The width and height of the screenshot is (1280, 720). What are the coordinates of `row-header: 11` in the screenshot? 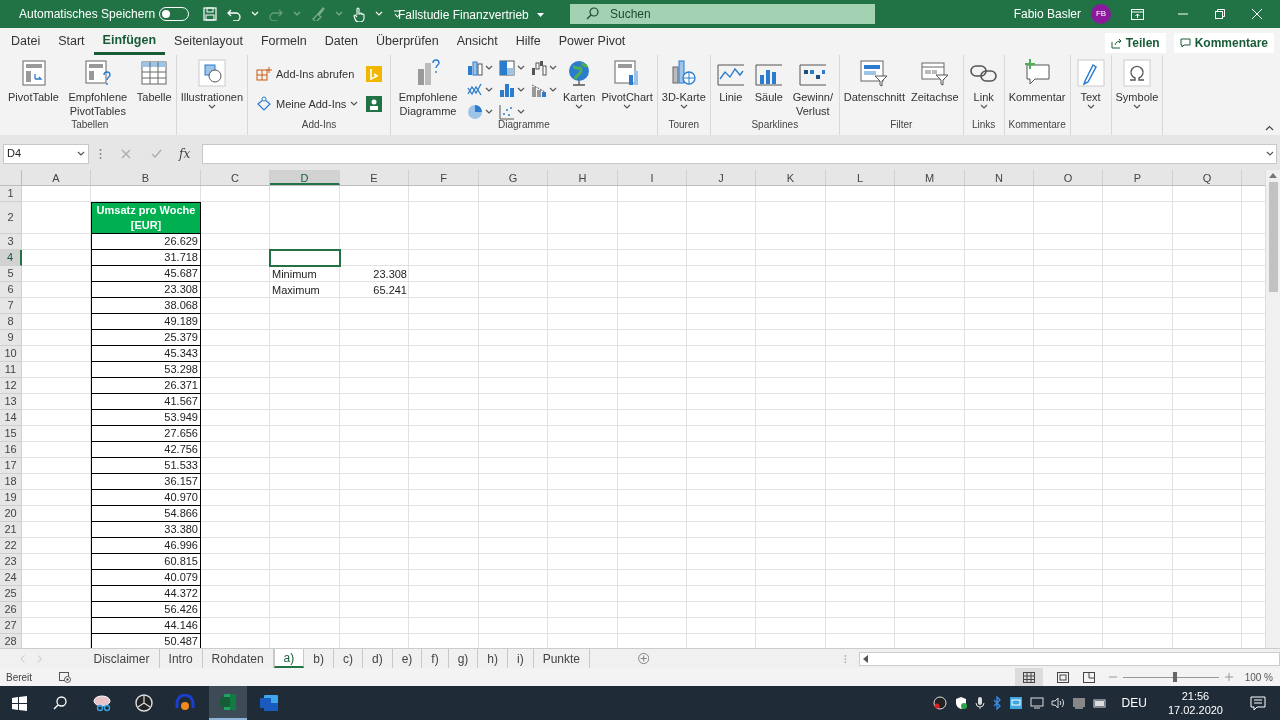 It's located at (11, 370).